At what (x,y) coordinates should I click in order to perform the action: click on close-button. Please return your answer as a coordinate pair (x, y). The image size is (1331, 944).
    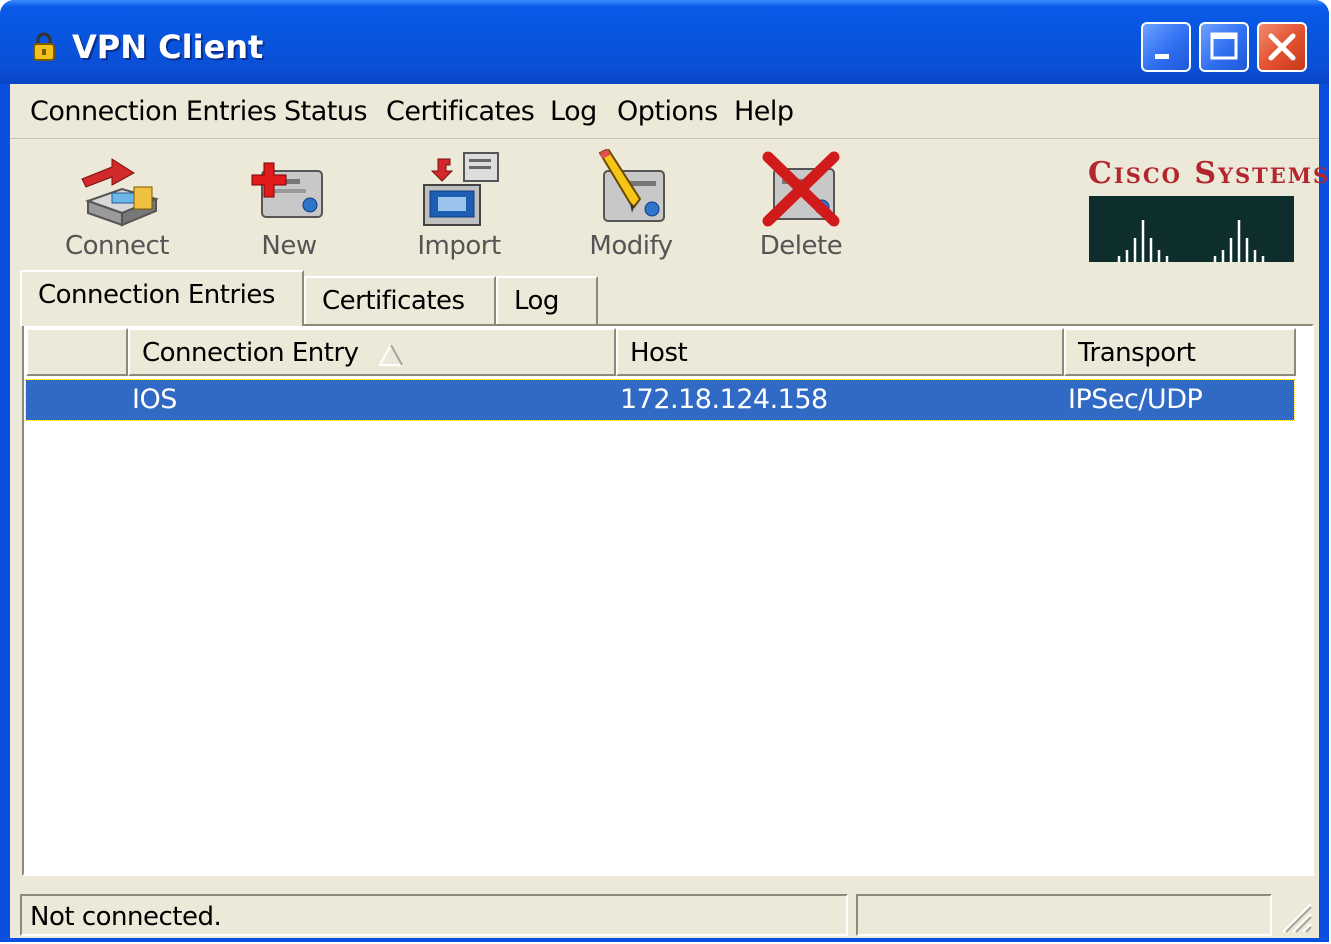
    Looking at the image, I should click on (1282, 47).